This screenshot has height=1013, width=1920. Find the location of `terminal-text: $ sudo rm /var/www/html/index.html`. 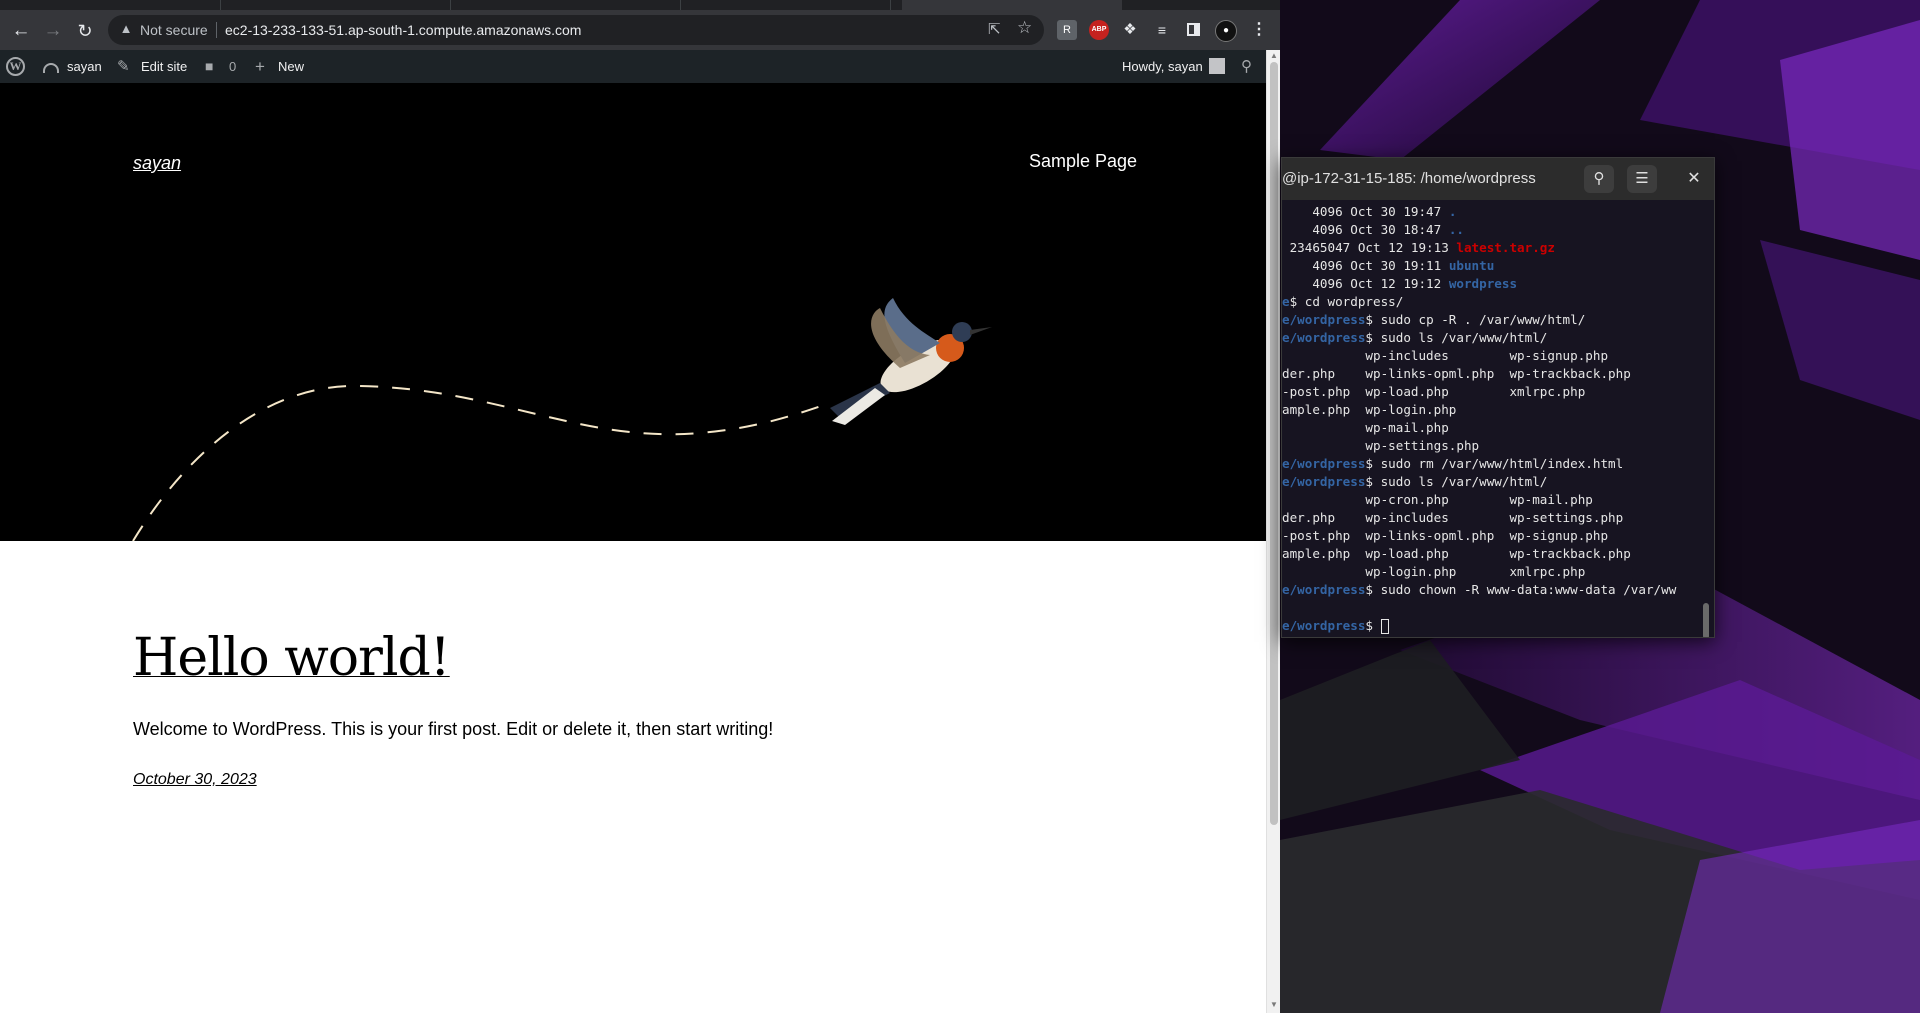

terminal-text: $ sudo rm /var/www/html/index.html is located at coordinates (1494, 463).